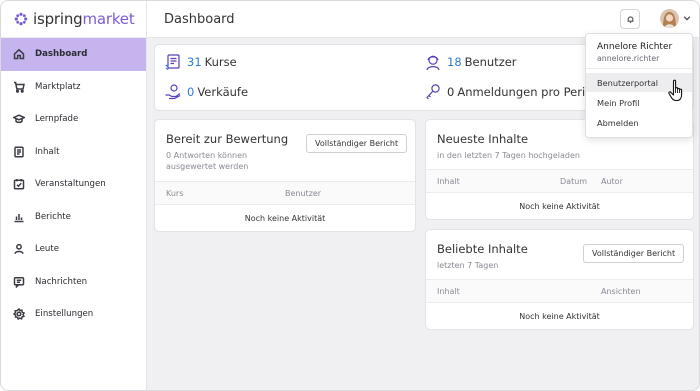  Describe the element at coordinates (433, 92) in the screenshot. I see `key-icon` at that location.